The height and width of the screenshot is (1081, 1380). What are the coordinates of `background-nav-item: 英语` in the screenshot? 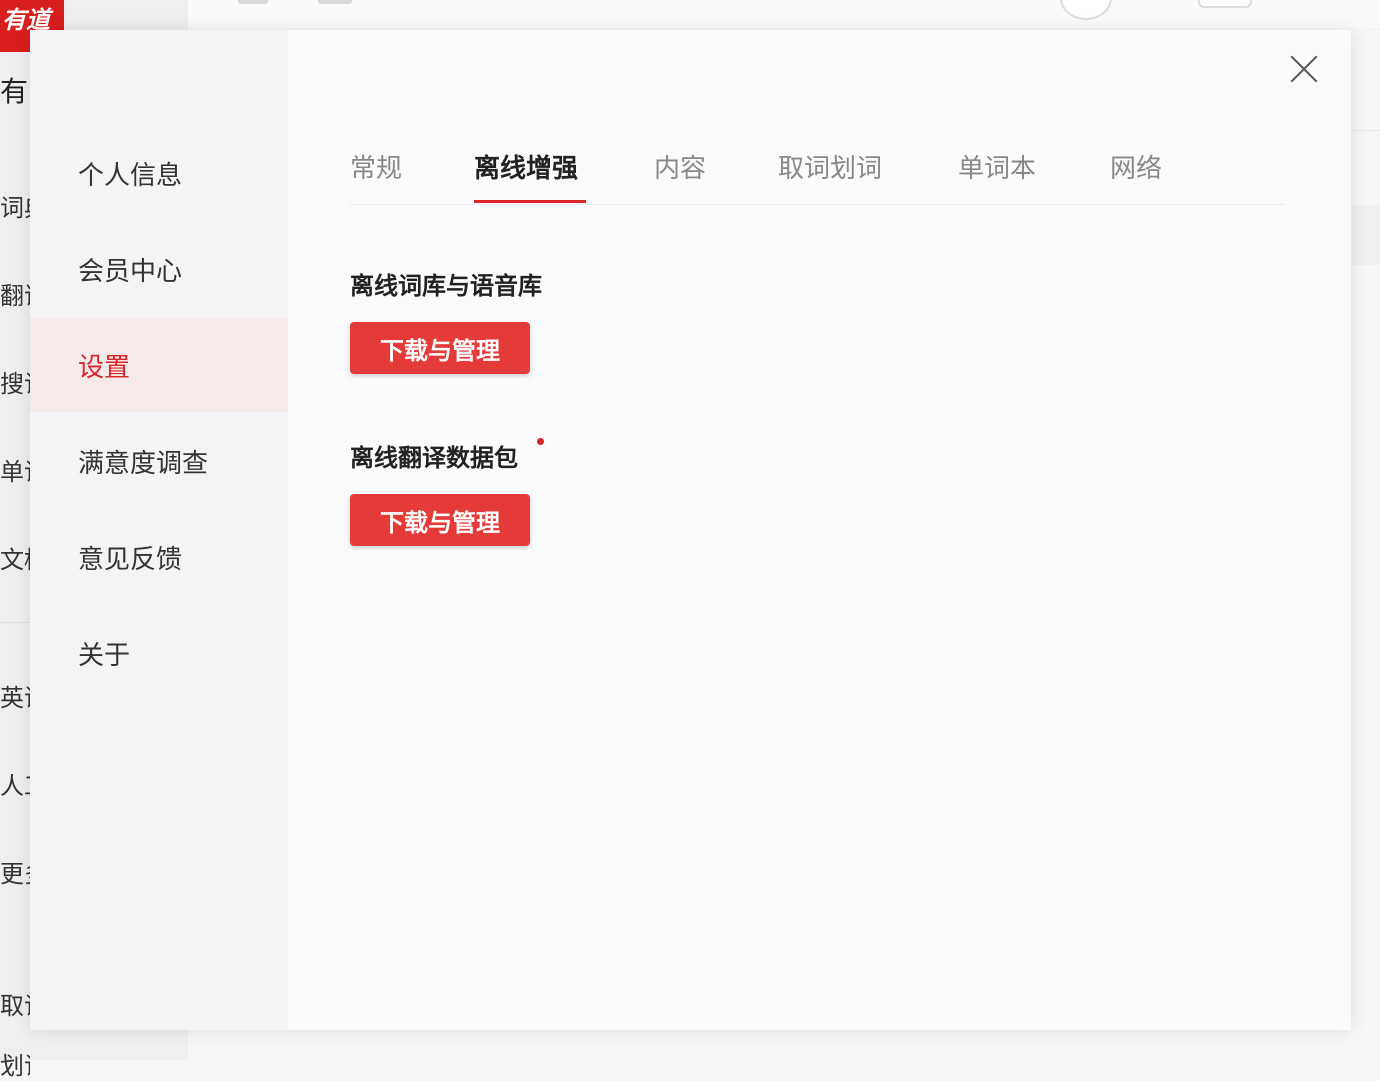 It's located at (15, 695).